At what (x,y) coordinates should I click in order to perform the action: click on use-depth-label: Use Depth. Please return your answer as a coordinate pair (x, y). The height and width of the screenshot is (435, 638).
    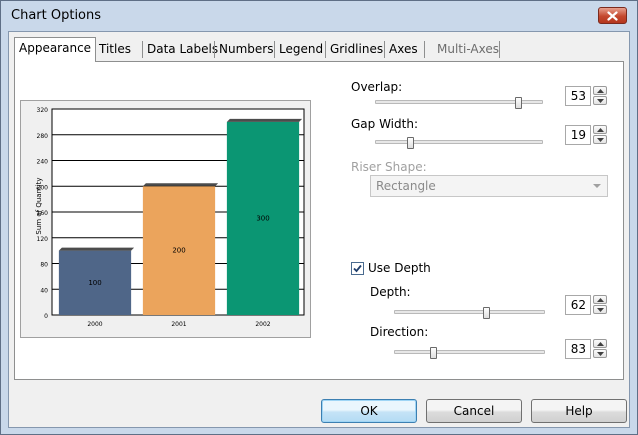
    Looking at the image, I should click on (399, 268).